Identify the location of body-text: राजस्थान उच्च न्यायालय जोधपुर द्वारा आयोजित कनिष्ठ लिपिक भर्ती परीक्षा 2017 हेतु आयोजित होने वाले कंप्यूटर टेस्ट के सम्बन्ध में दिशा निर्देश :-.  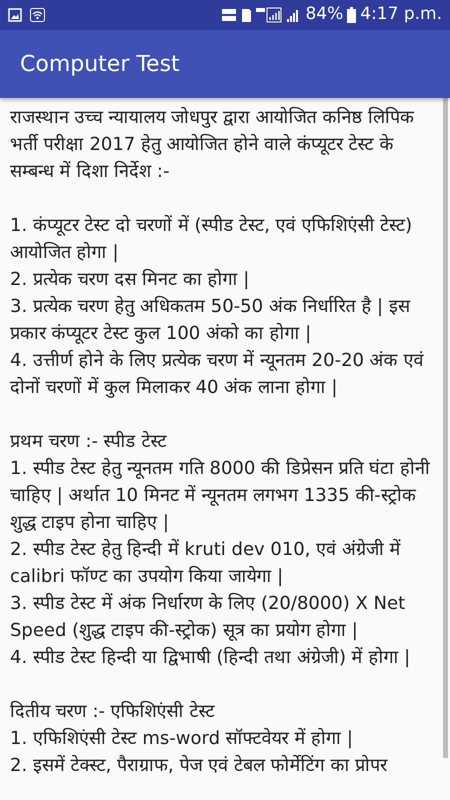
(213, 145).